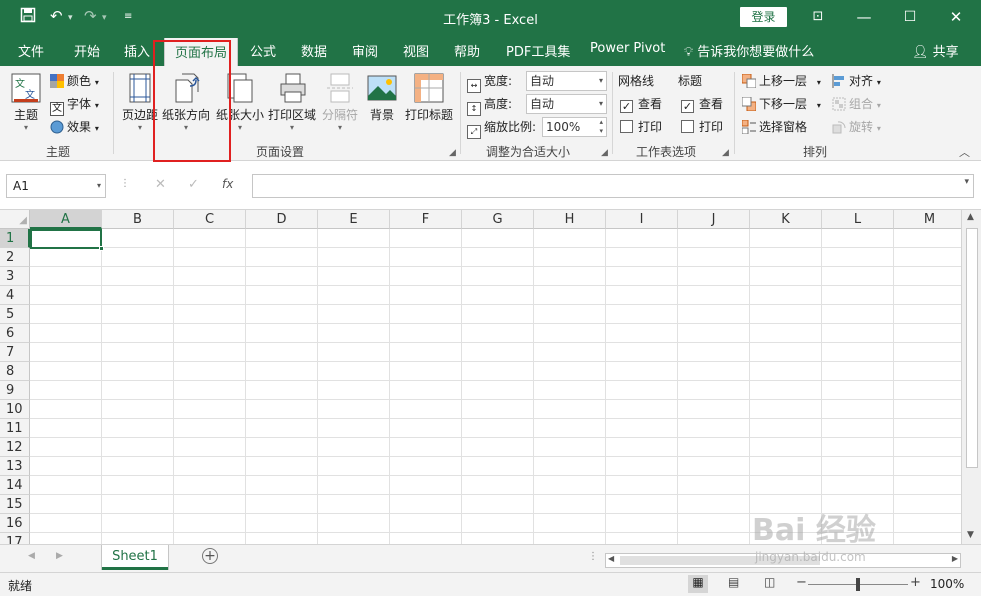 Image resolution: width=981 pixels, height=596 pixels. I want to click on row-header: 9, so click(15, 390).